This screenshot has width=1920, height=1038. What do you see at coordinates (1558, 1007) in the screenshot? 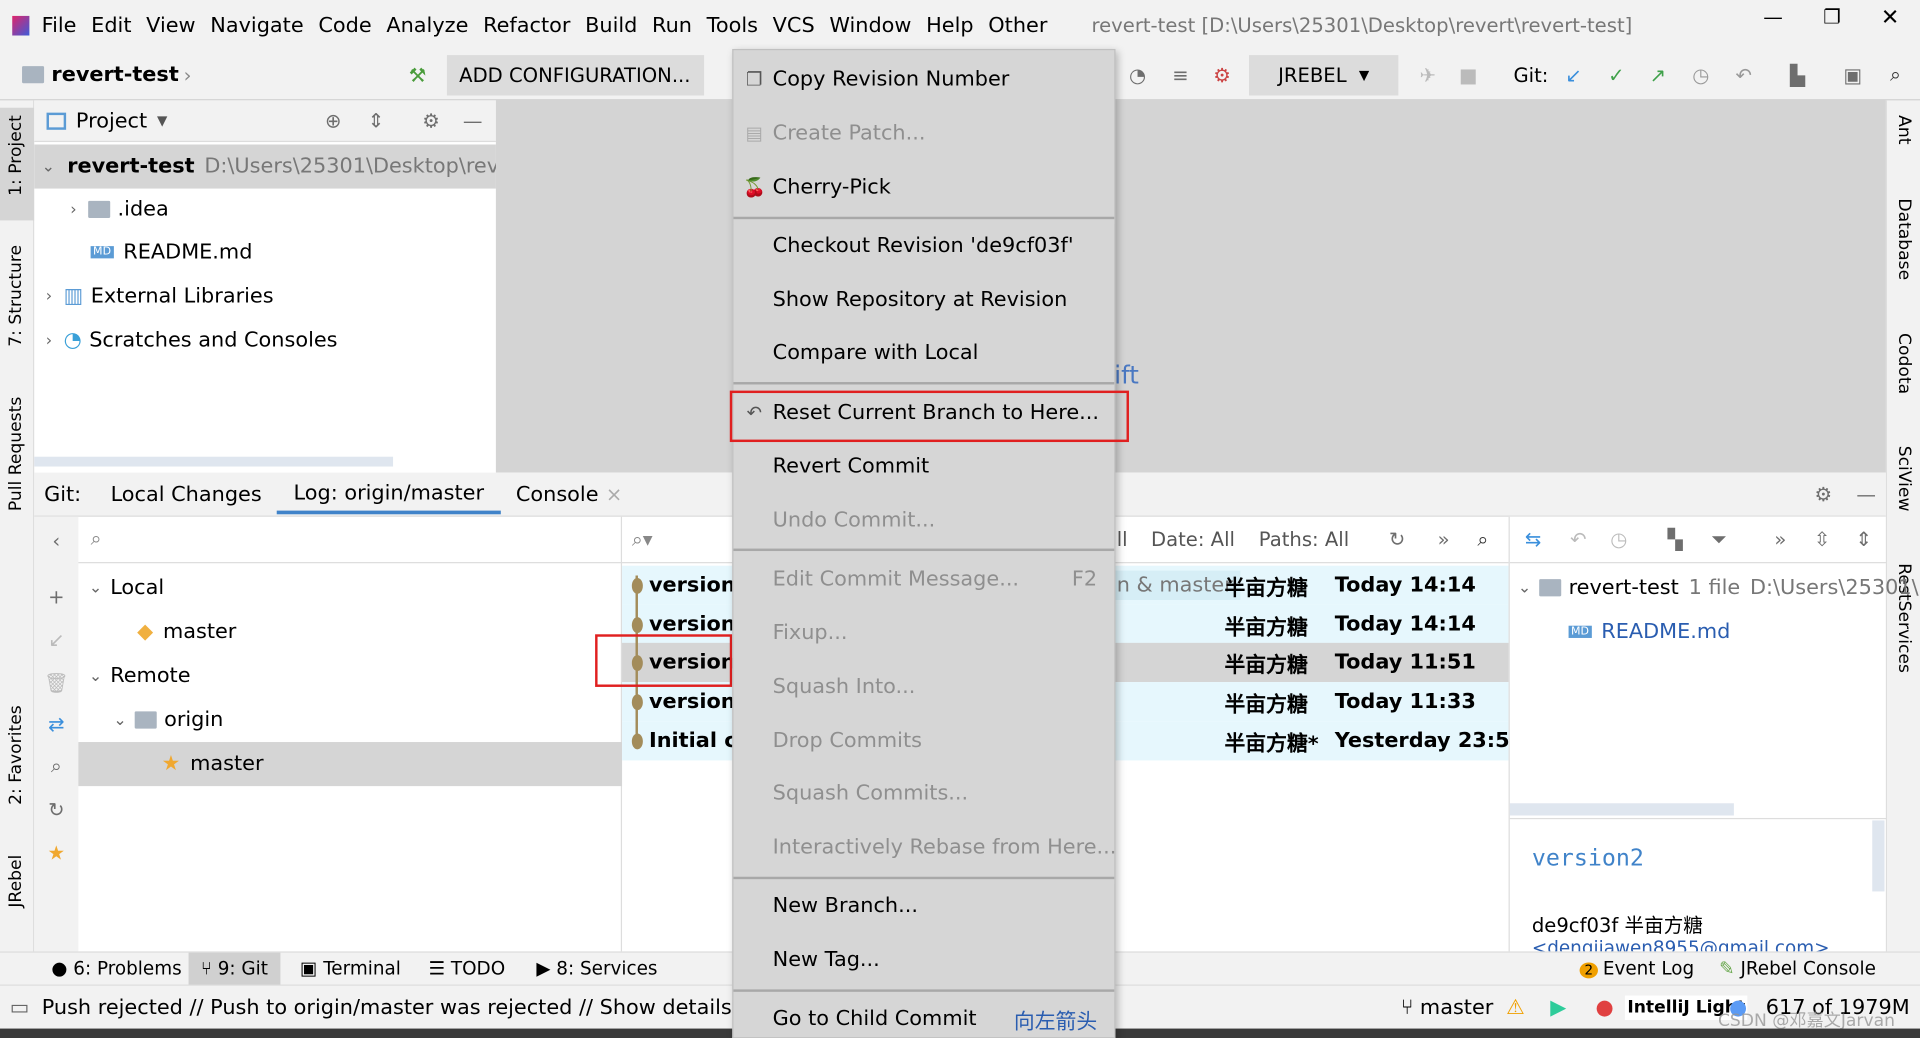
I see `codota-icon: ▶` at bounding box center [1558, 1007].